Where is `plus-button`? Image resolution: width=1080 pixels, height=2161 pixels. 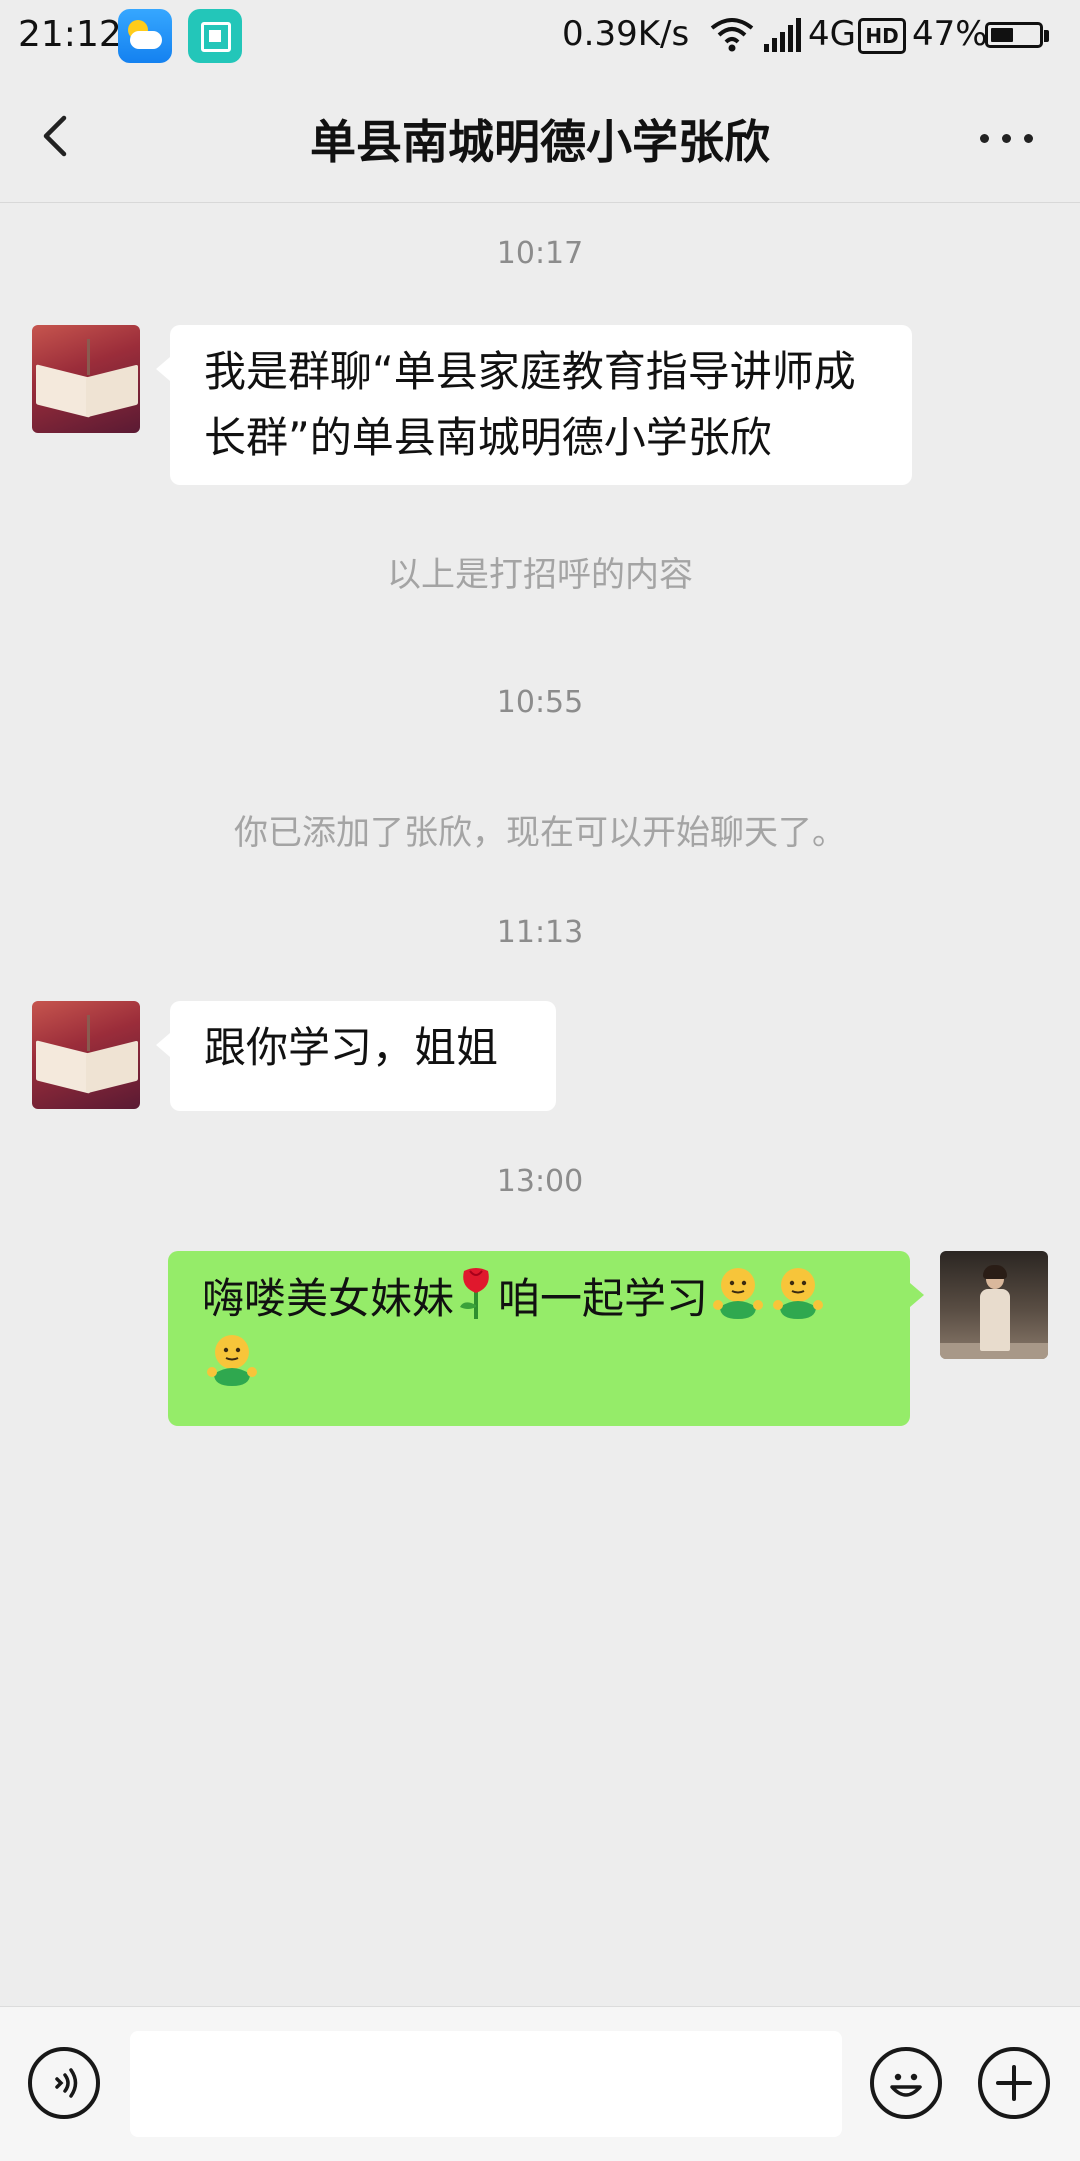 plus-button is located at coordinates (1014, 2083).